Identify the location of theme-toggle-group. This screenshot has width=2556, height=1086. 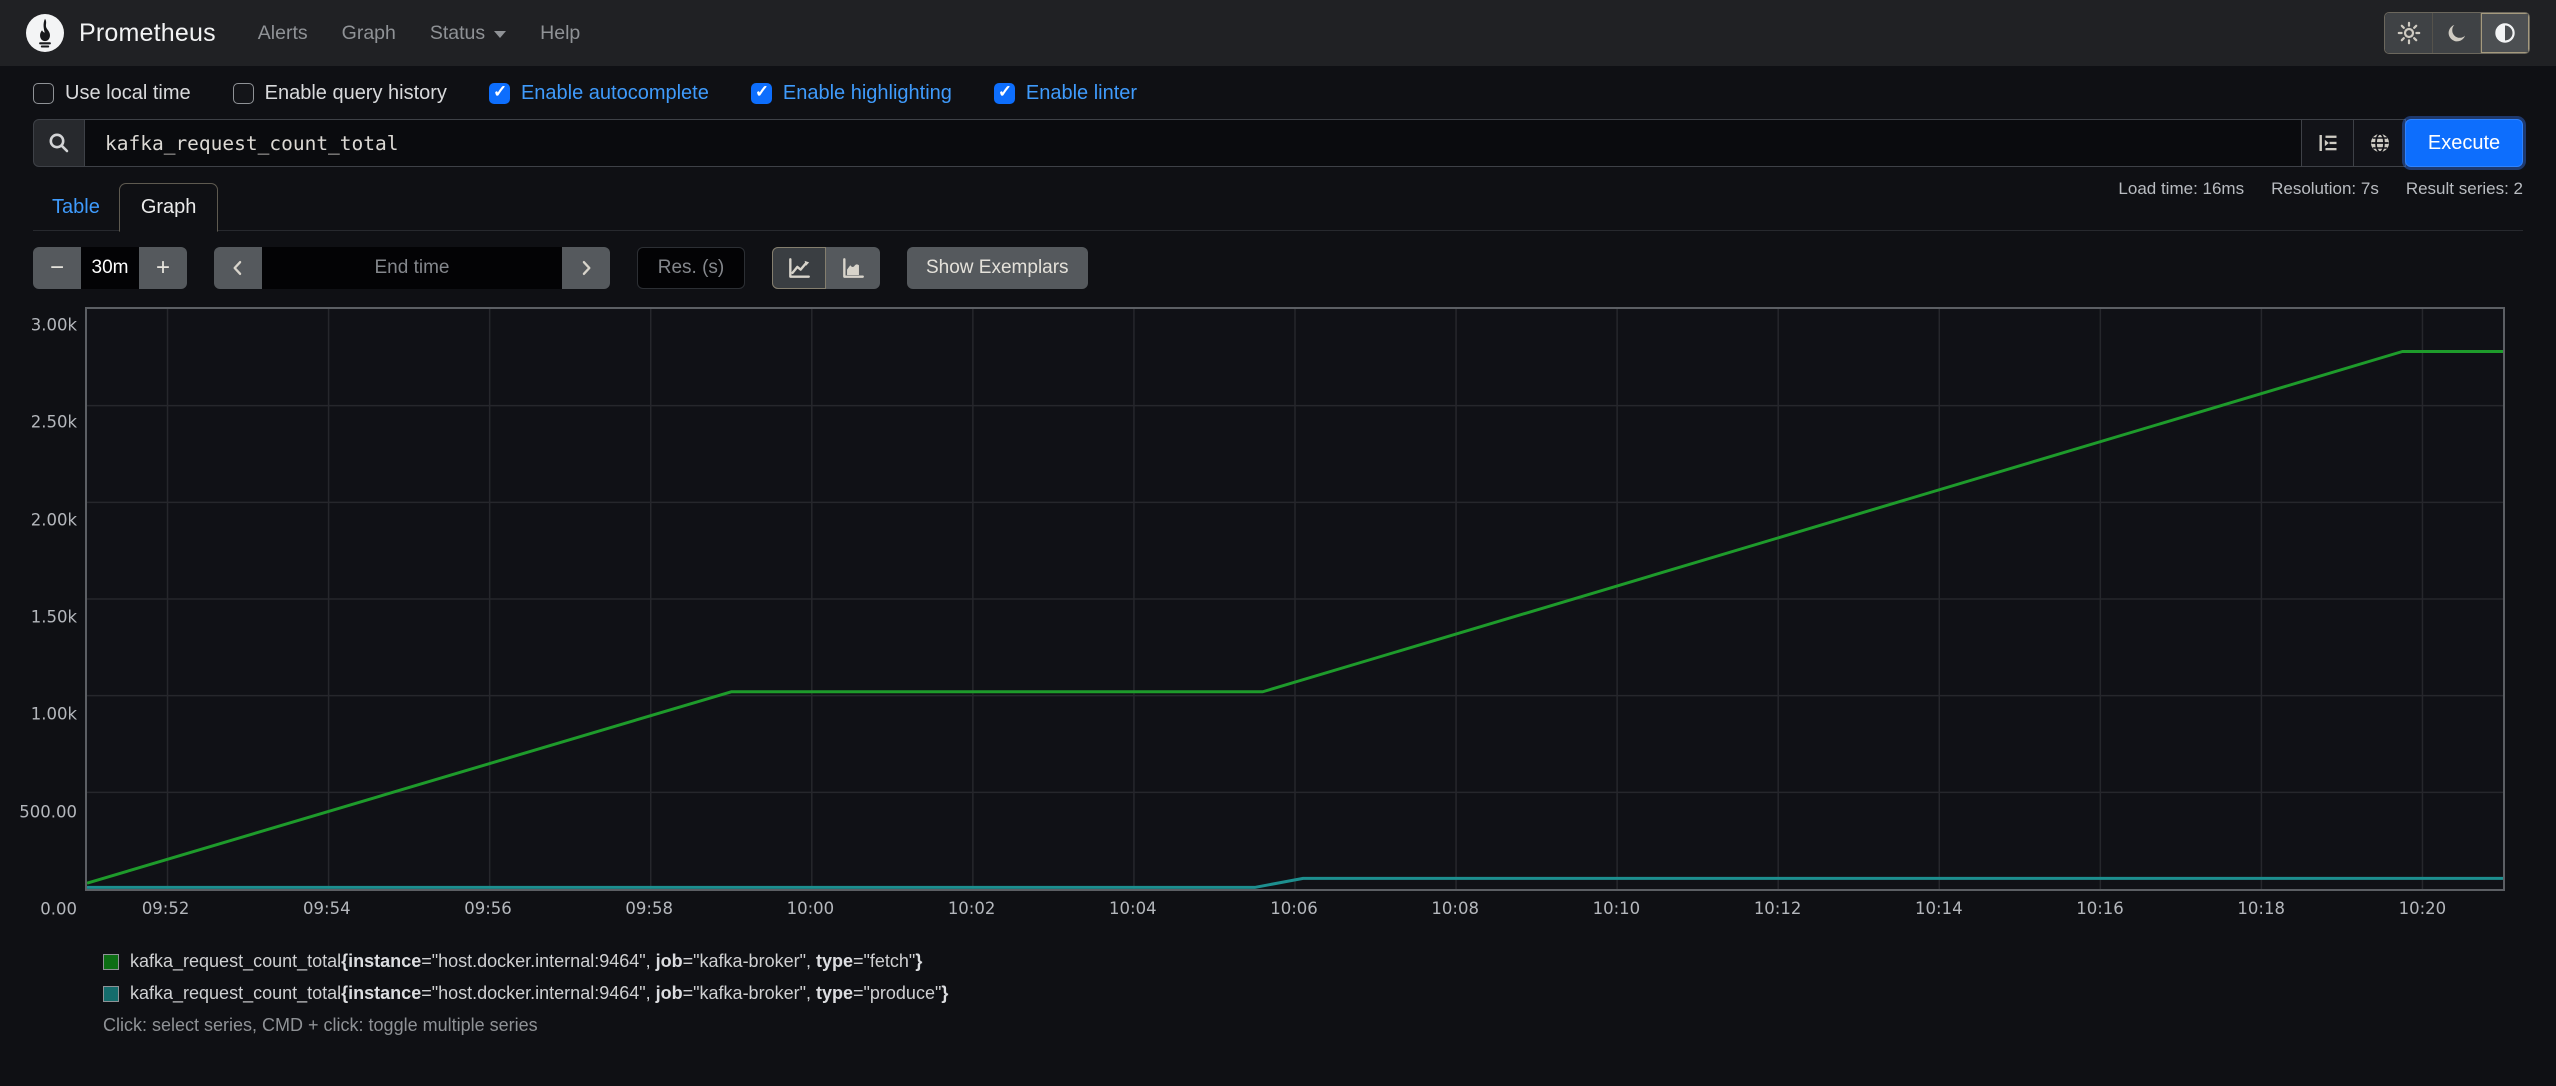
(2457, 33).